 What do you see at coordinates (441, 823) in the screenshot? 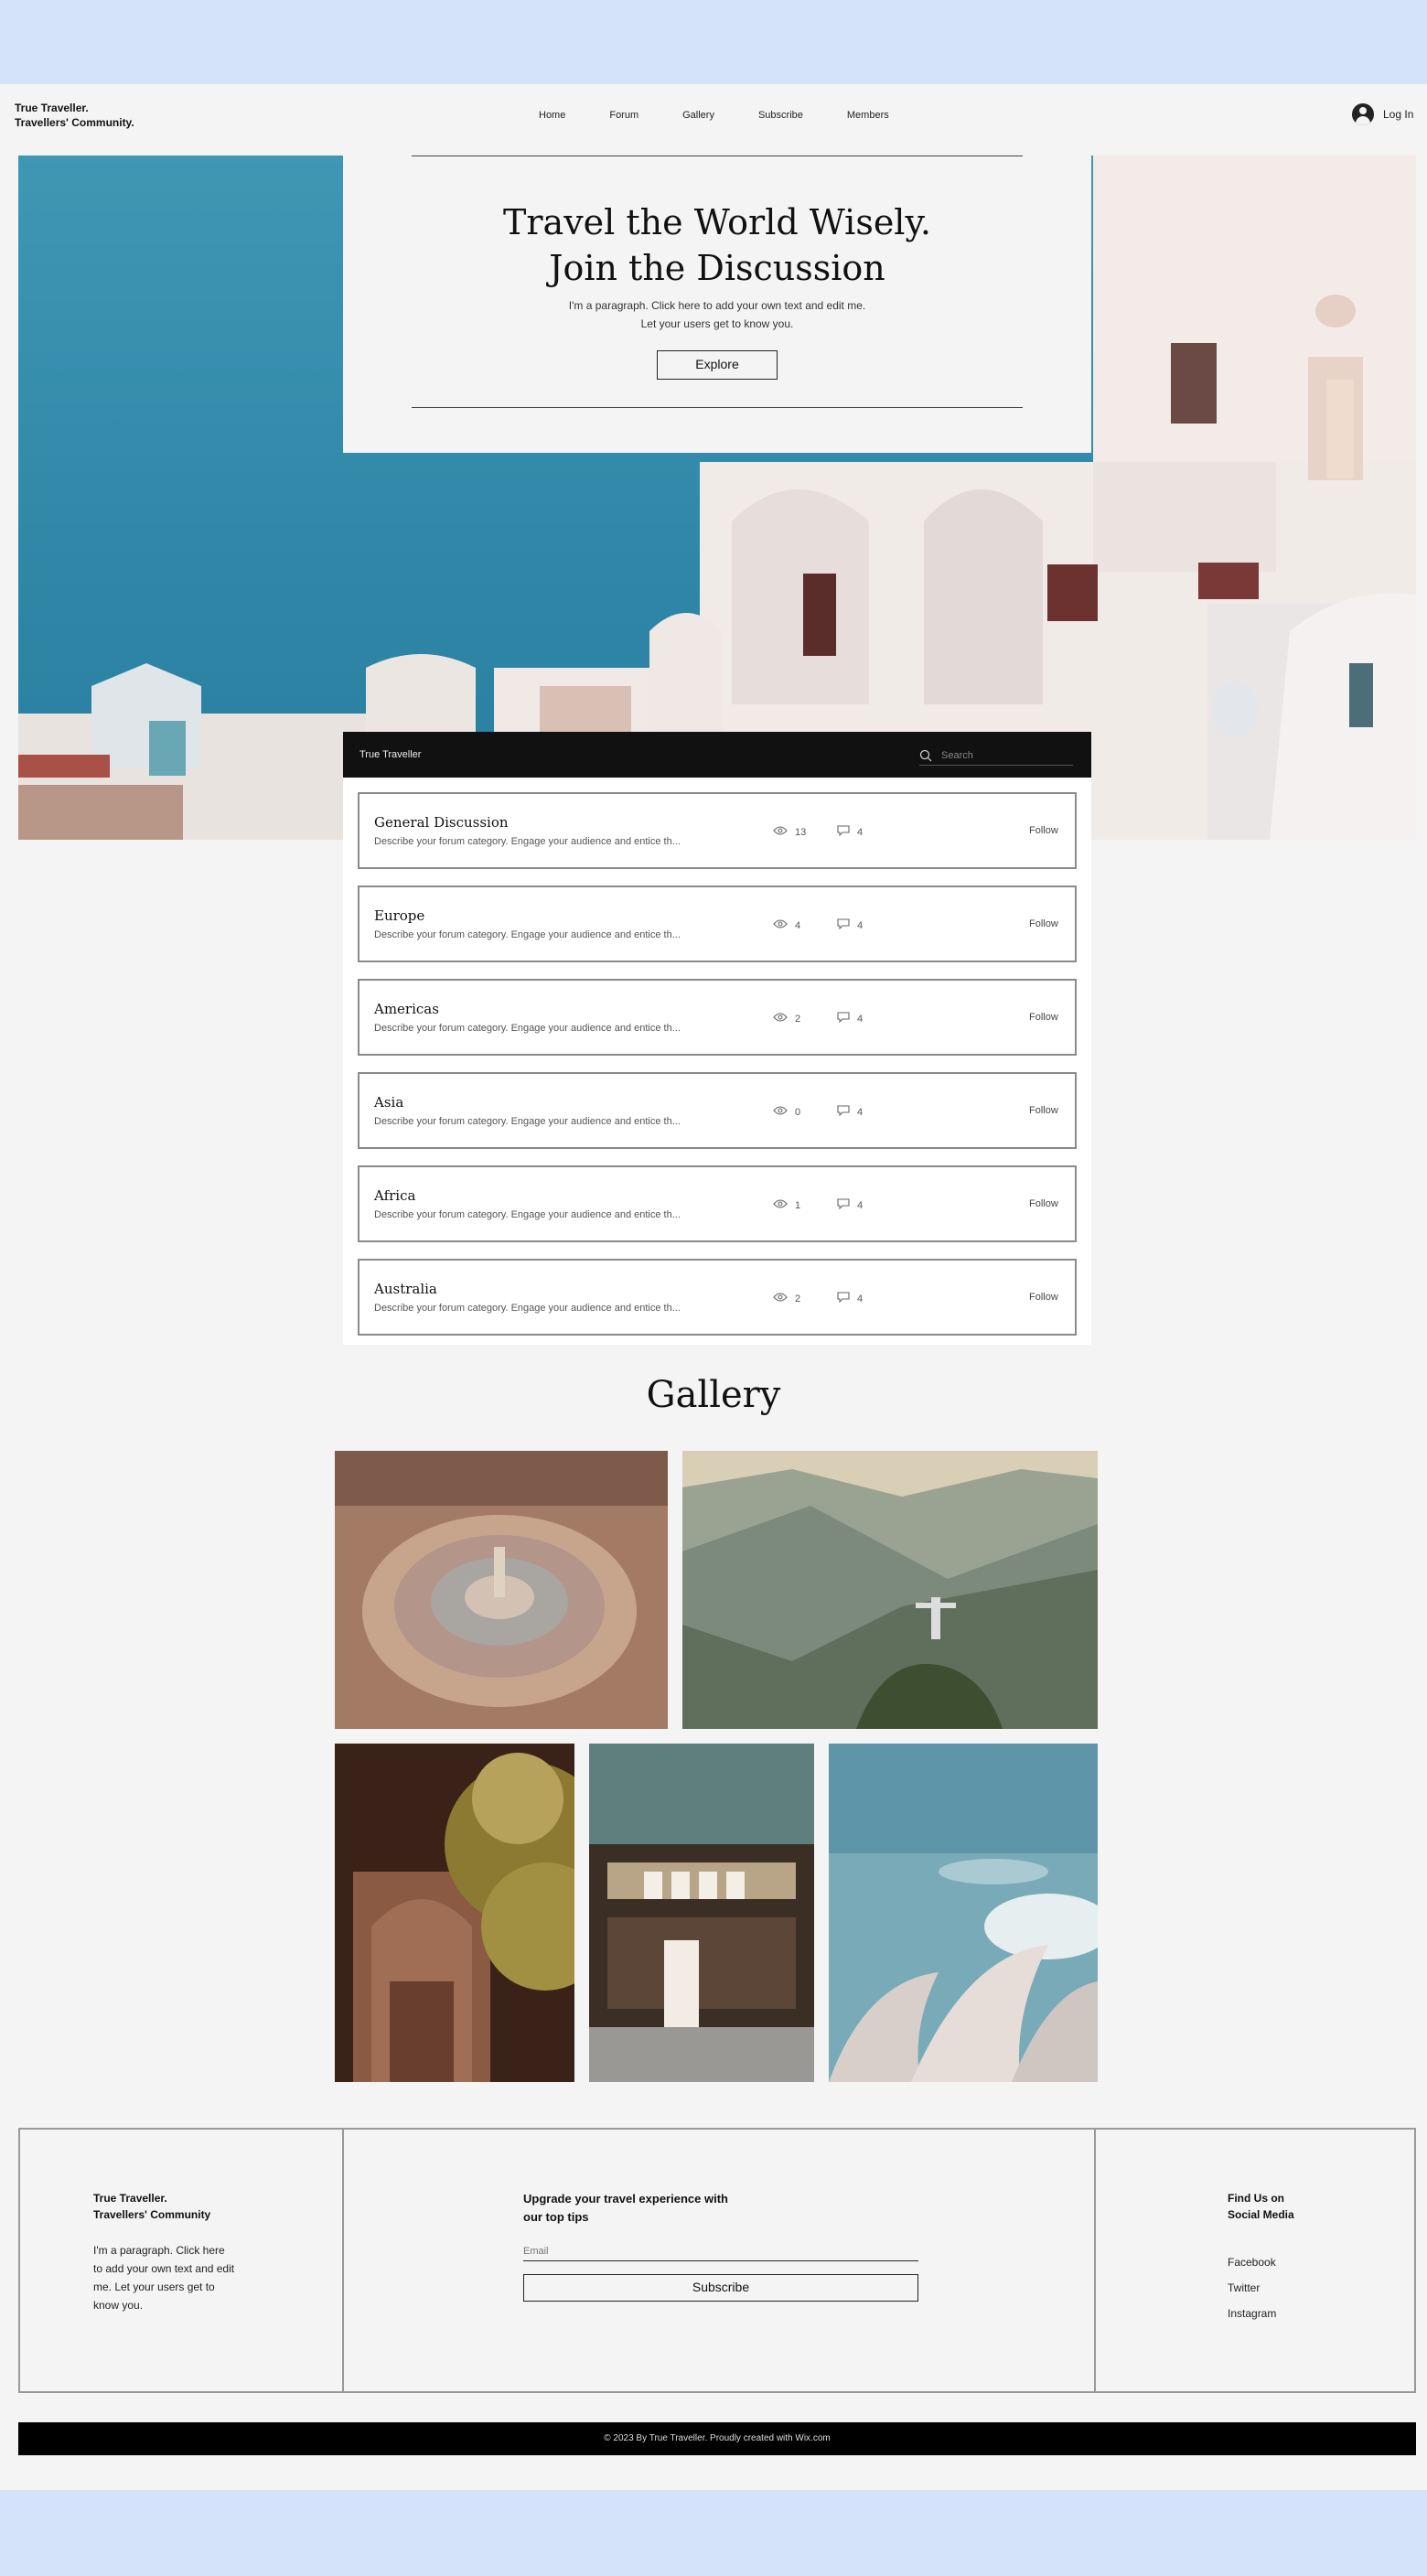
I see `category-name: General Discussion` at bounding box center [441, 823].